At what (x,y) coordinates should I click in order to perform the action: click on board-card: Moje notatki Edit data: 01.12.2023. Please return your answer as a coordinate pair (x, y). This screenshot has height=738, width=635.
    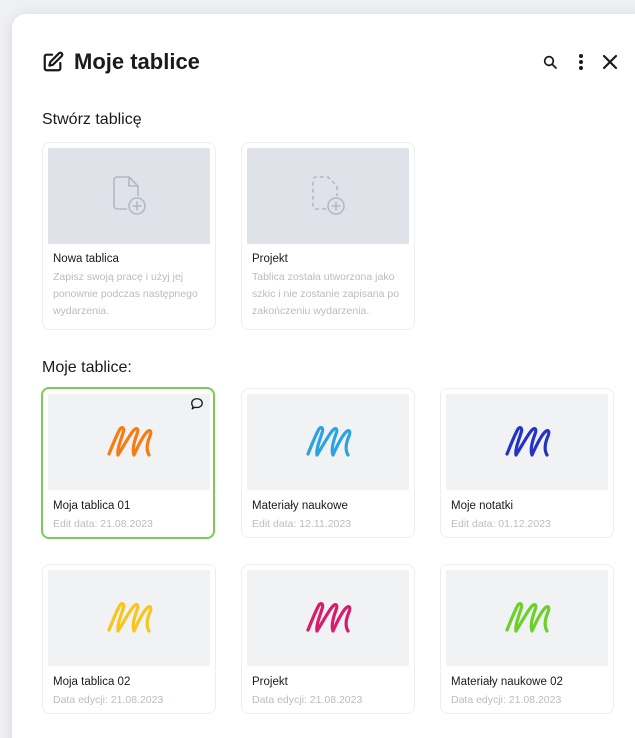
    Looking at the image, I should click on (527, 463).